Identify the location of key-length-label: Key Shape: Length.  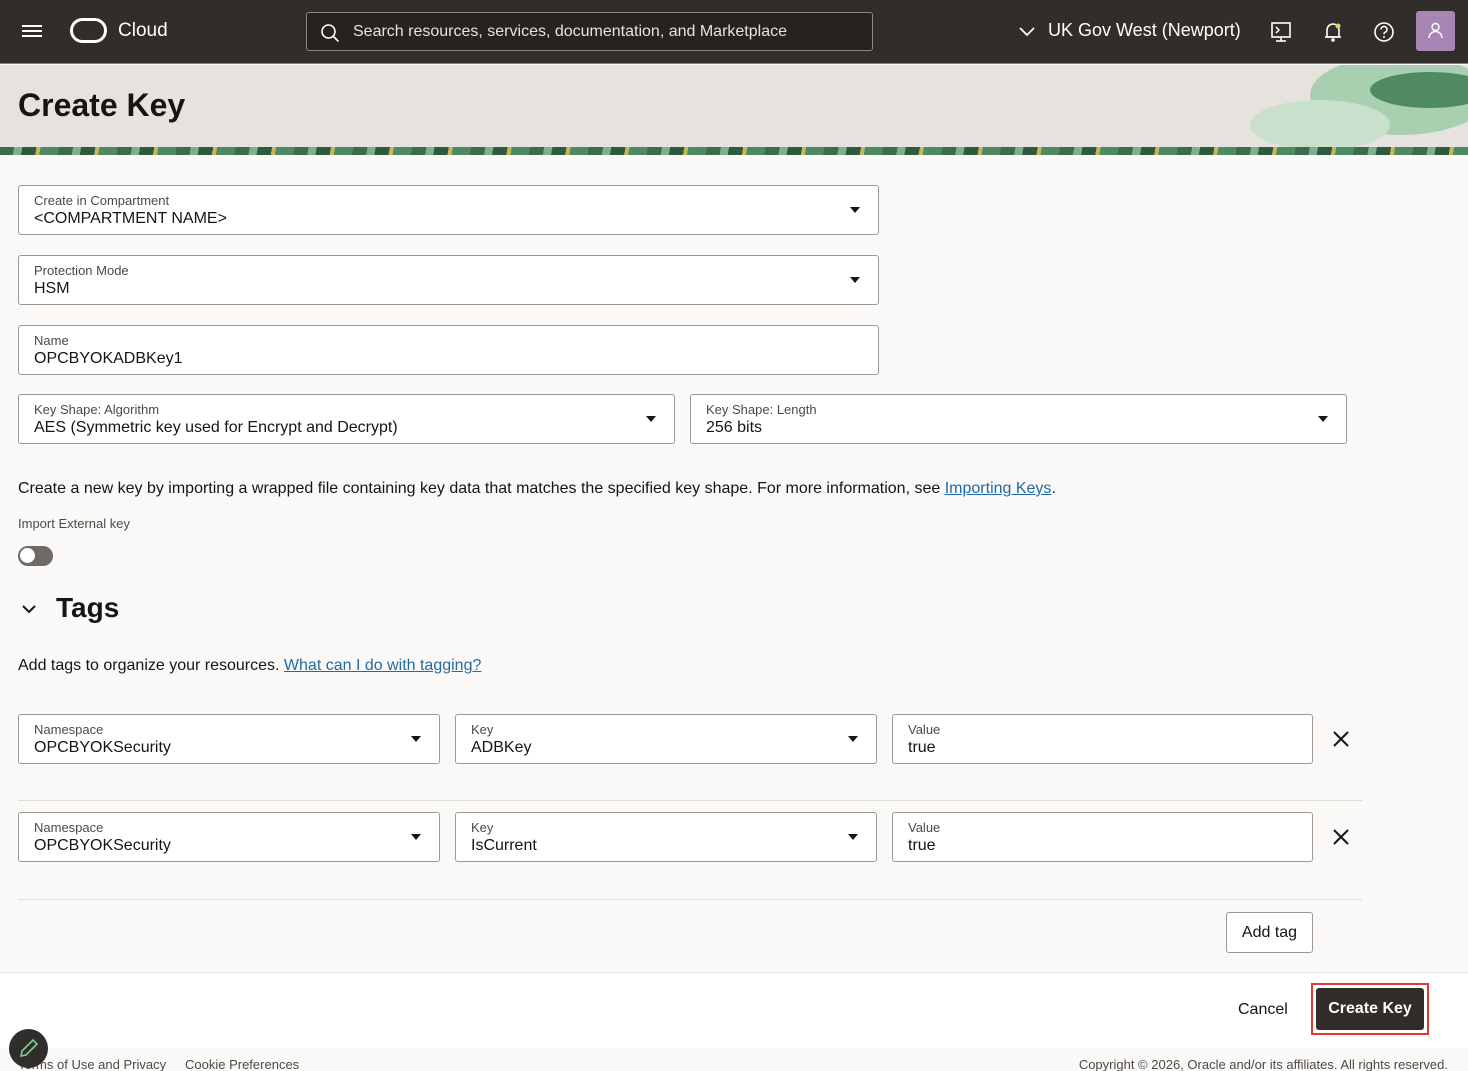
(761, 409).